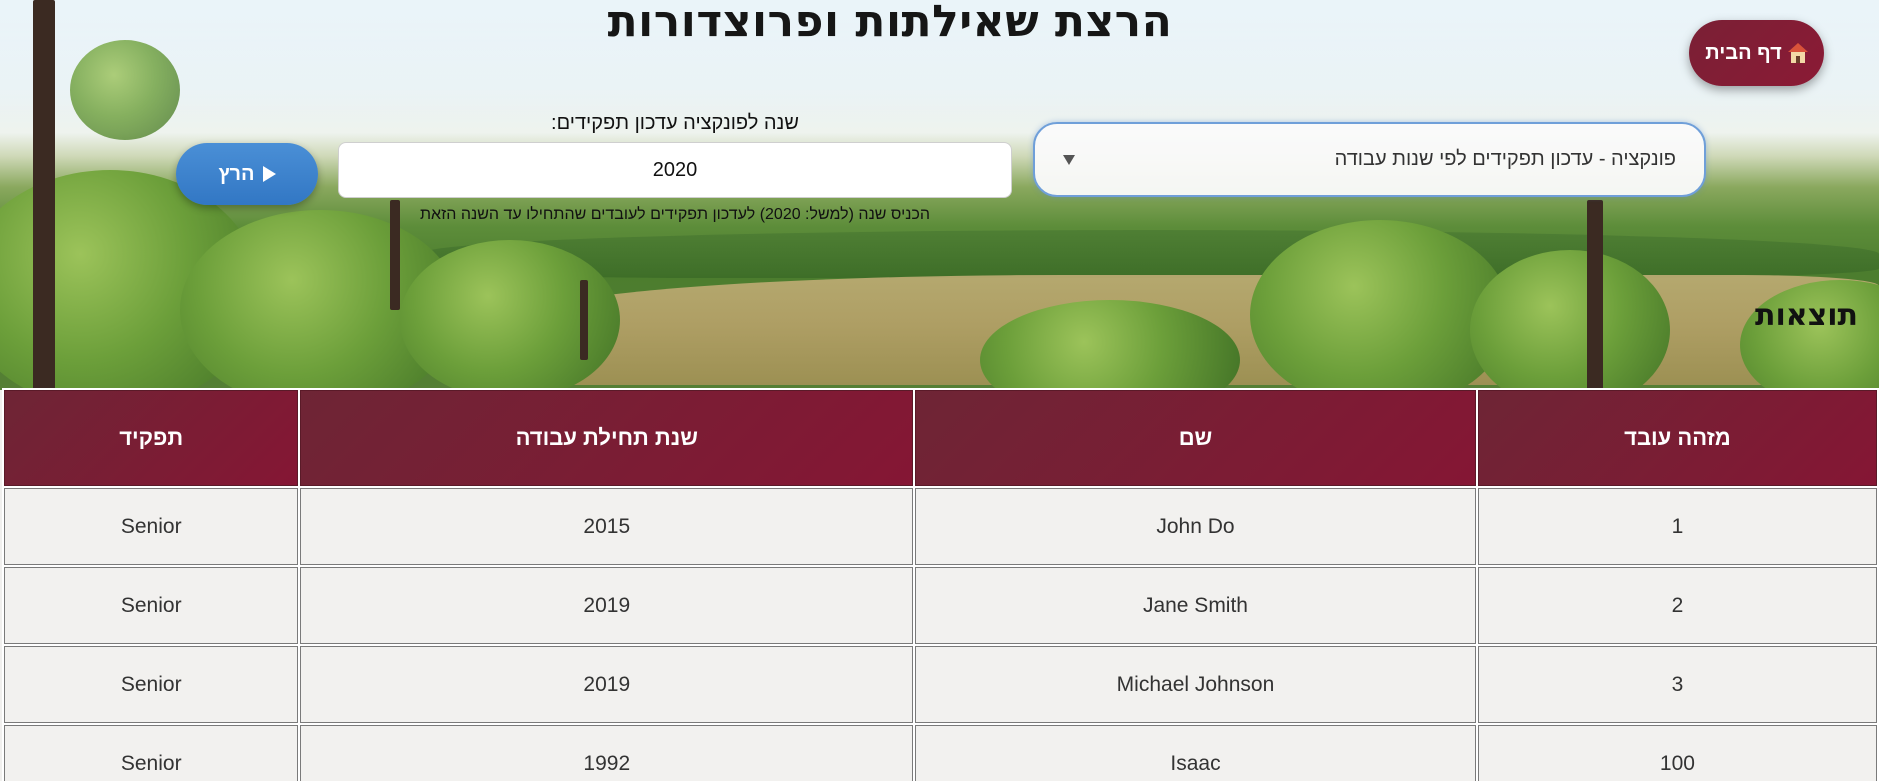 This screenshot has height=781, width=1879. Describe the element at coordinates (1149, 254) in the screenshot. I see `vine-row-far` at that location.